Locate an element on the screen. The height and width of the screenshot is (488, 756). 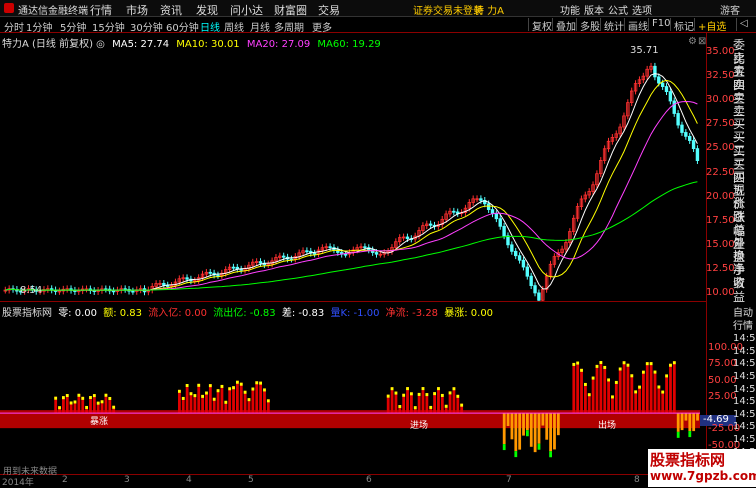
menu-banben: 版本 is located at coordinates (594, 9).